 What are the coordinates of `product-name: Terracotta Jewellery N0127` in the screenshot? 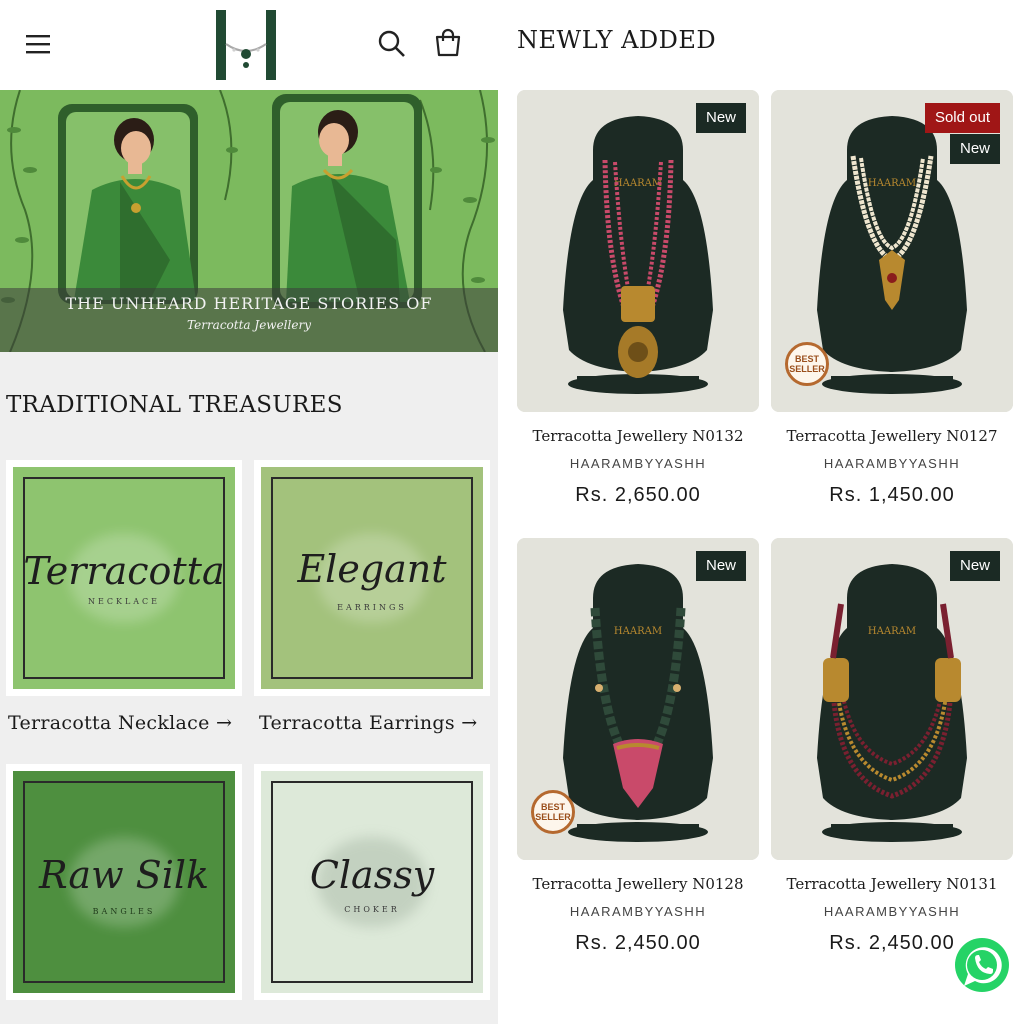 It's located at (892, 436).